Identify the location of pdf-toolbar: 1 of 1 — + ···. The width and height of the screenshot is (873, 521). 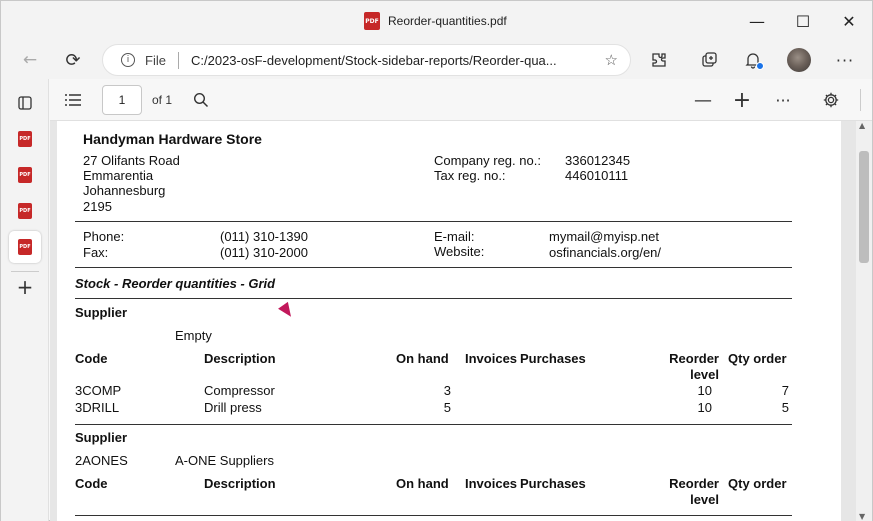
(461, 100).